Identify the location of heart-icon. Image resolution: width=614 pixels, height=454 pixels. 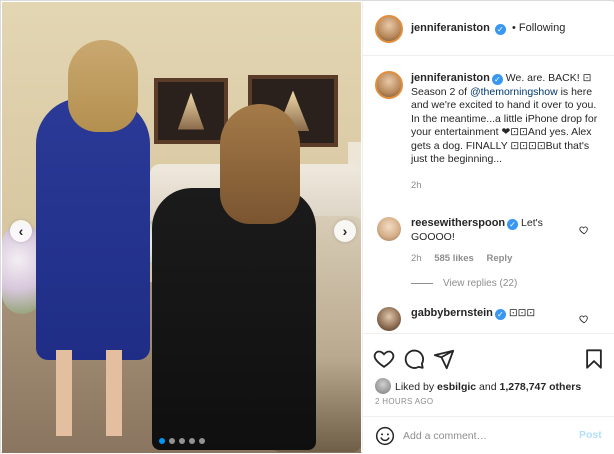
(384, 359).